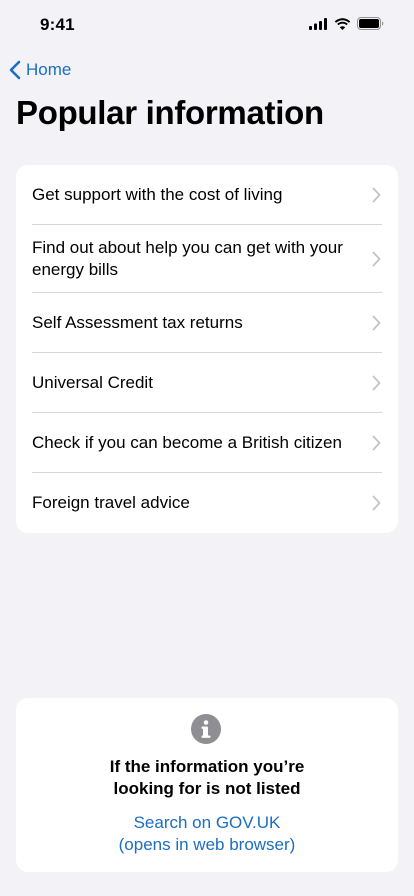 The height and width of the screenshot is (896, 414). I want to click on list-item-foreign-travel: Foreign travel advice, so click(207, 503).